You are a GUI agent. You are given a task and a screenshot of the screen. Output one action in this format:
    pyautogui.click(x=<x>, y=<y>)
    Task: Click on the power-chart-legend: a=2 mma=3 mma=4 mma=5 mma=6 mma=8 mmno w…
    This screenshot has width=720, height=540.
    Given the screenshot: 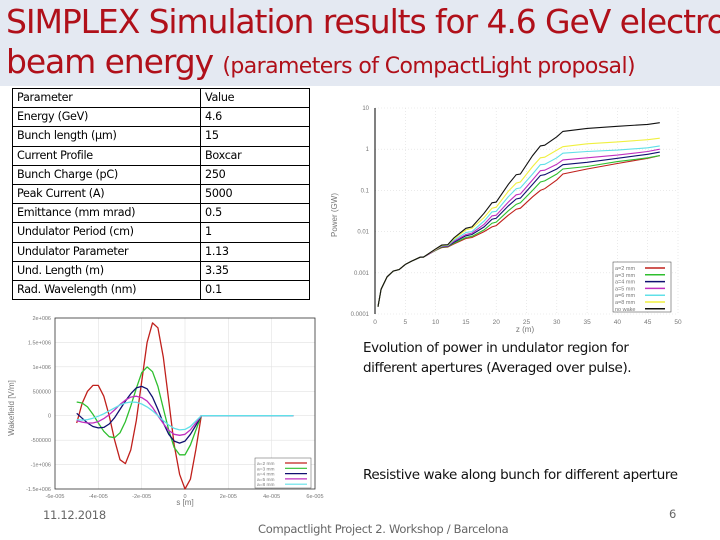 What is the action you would take?
    pyautogui.click(x=642, y=287)
    